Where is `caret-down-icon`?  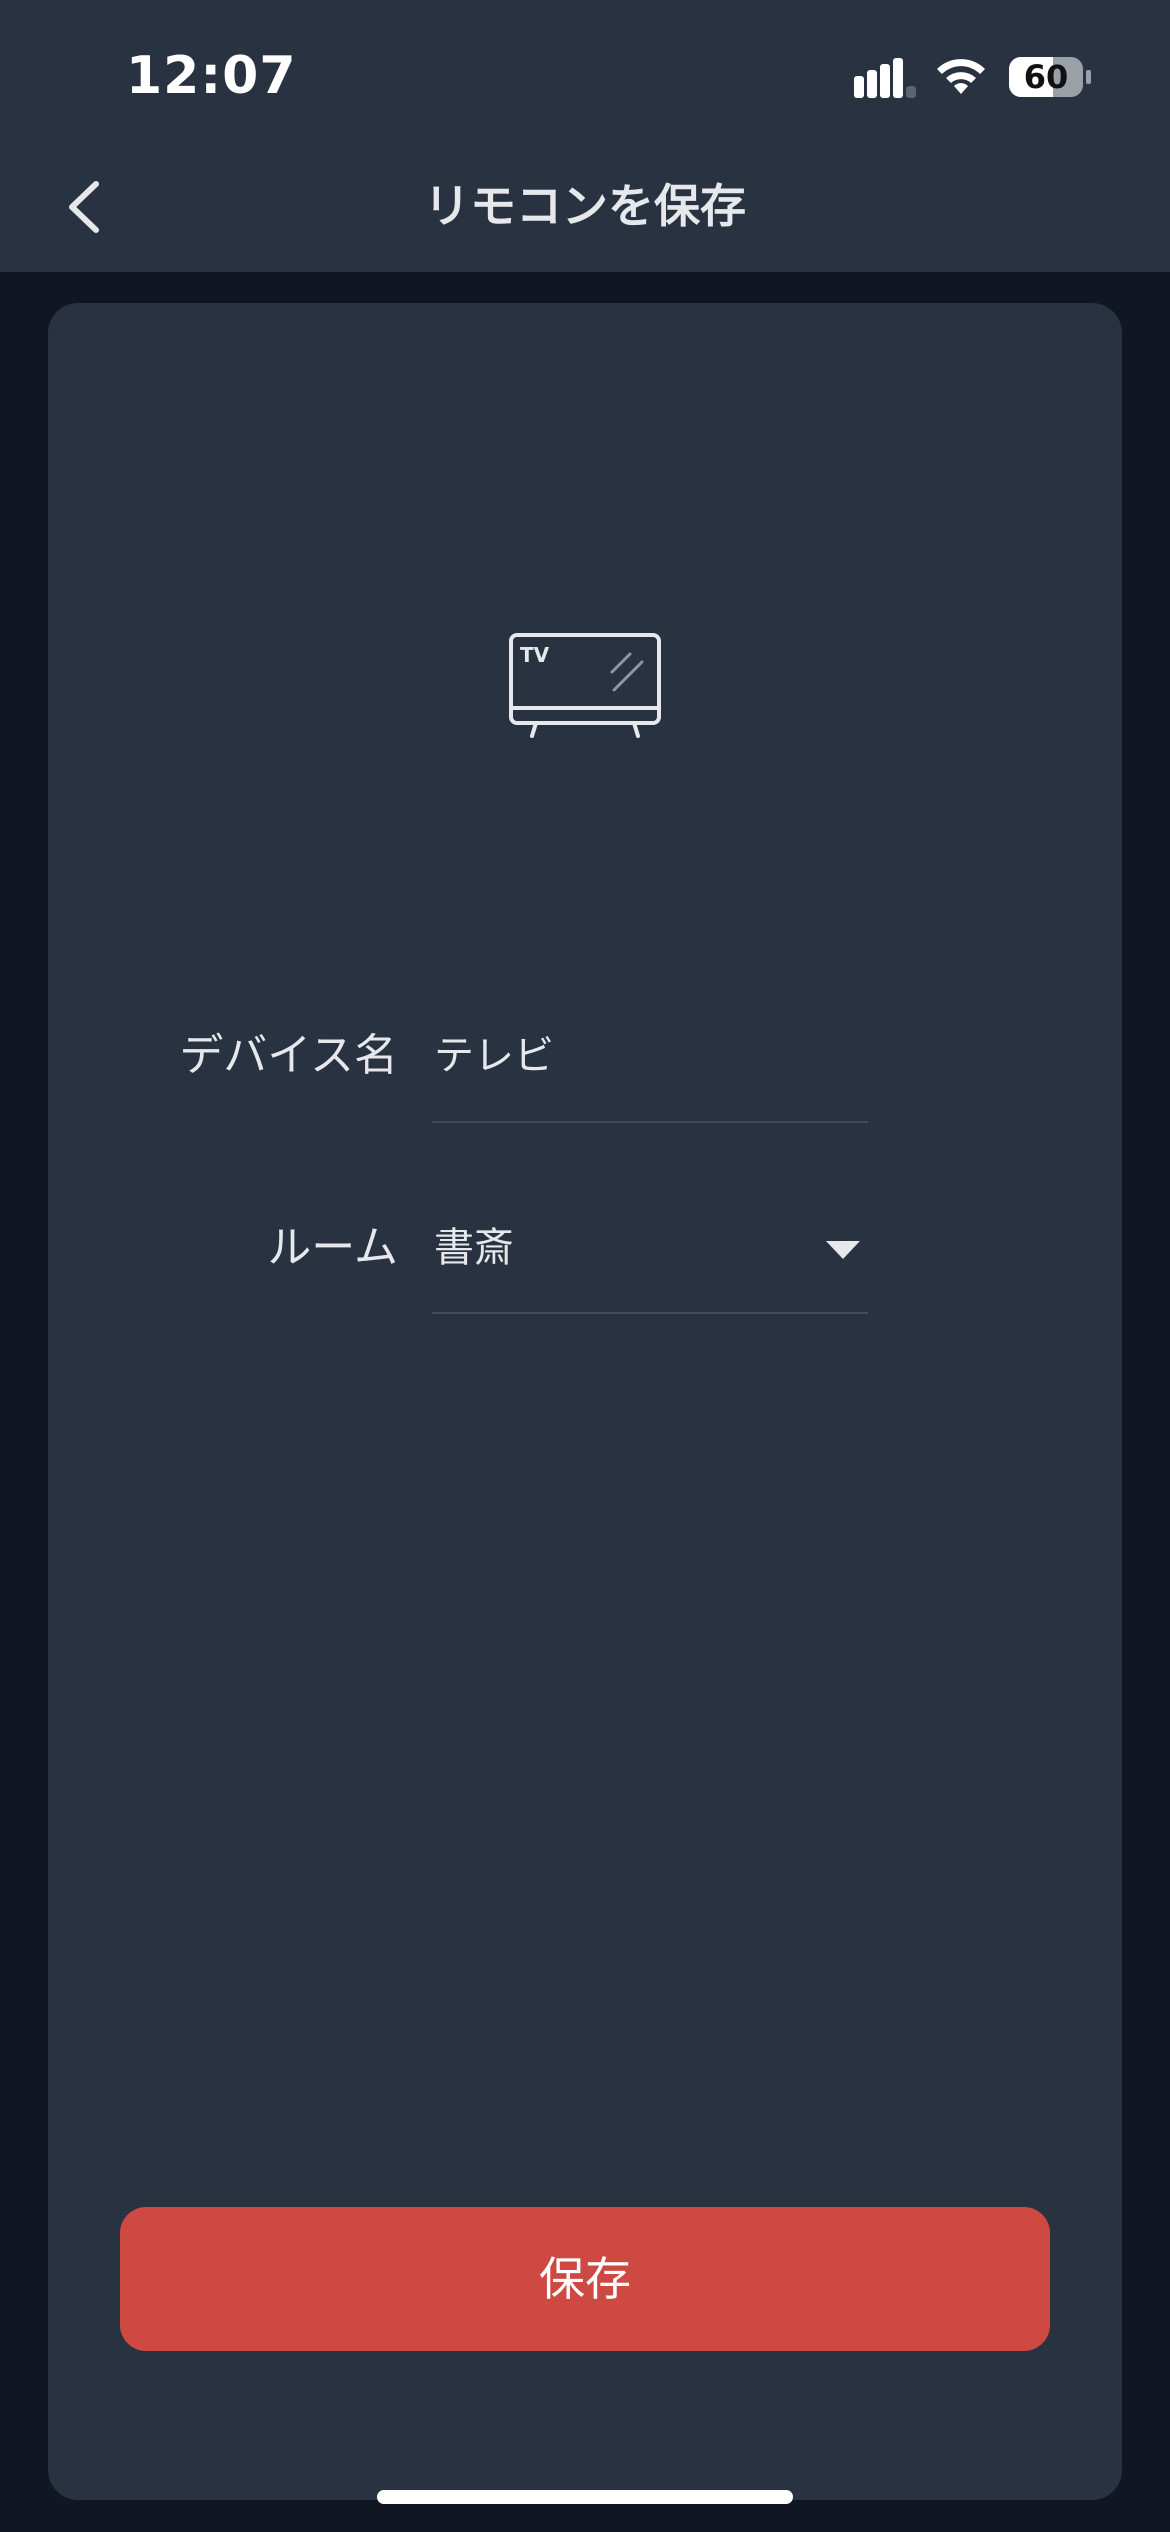
caret-down-icon is located at coordinates (843, 1250).